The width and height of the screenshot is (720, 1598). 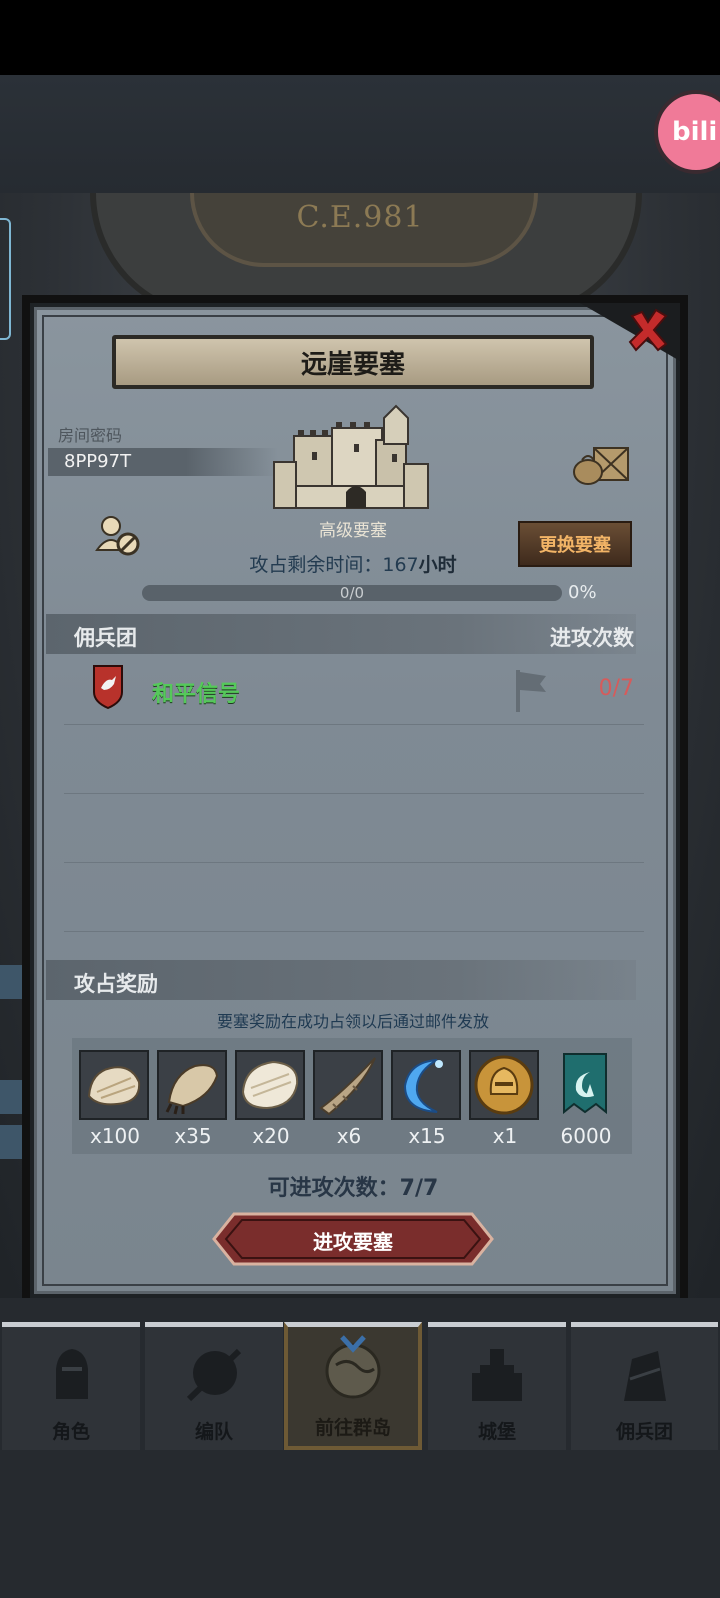 I want to click on side-tab, so click(x=5, y=279).